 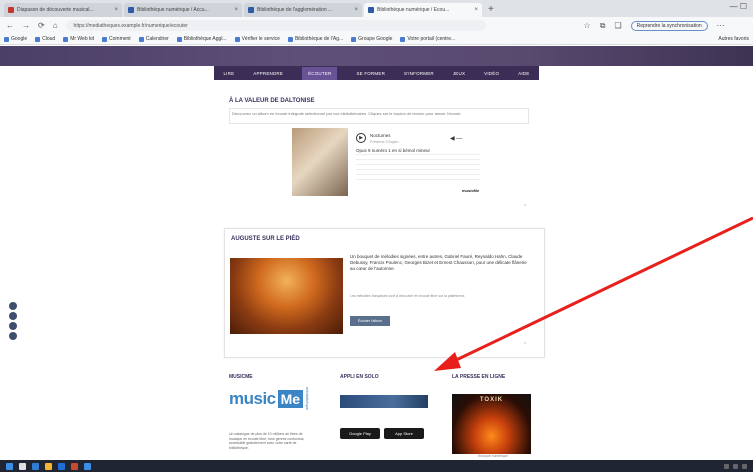 I want to click on track-list: Opus 9 numéro 1 en si bémol mineur, so click(x=418, y=164).